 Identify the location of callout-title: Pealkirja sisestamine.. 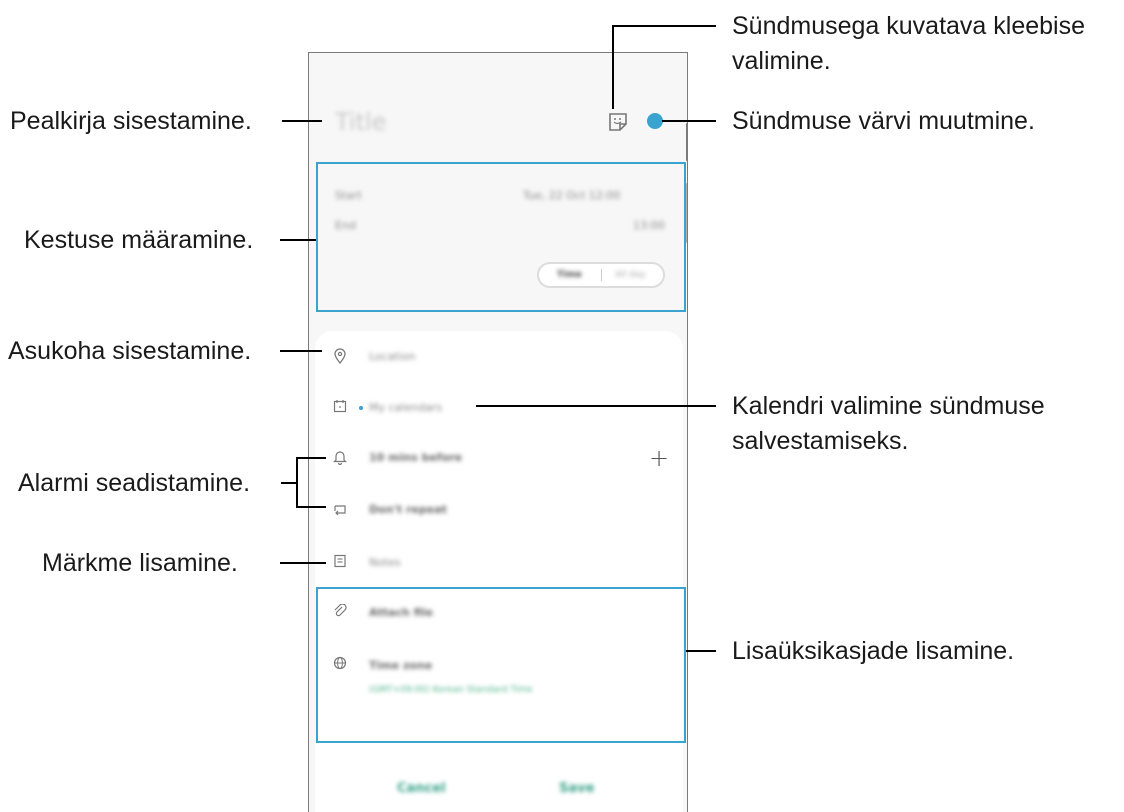
(131, 121).